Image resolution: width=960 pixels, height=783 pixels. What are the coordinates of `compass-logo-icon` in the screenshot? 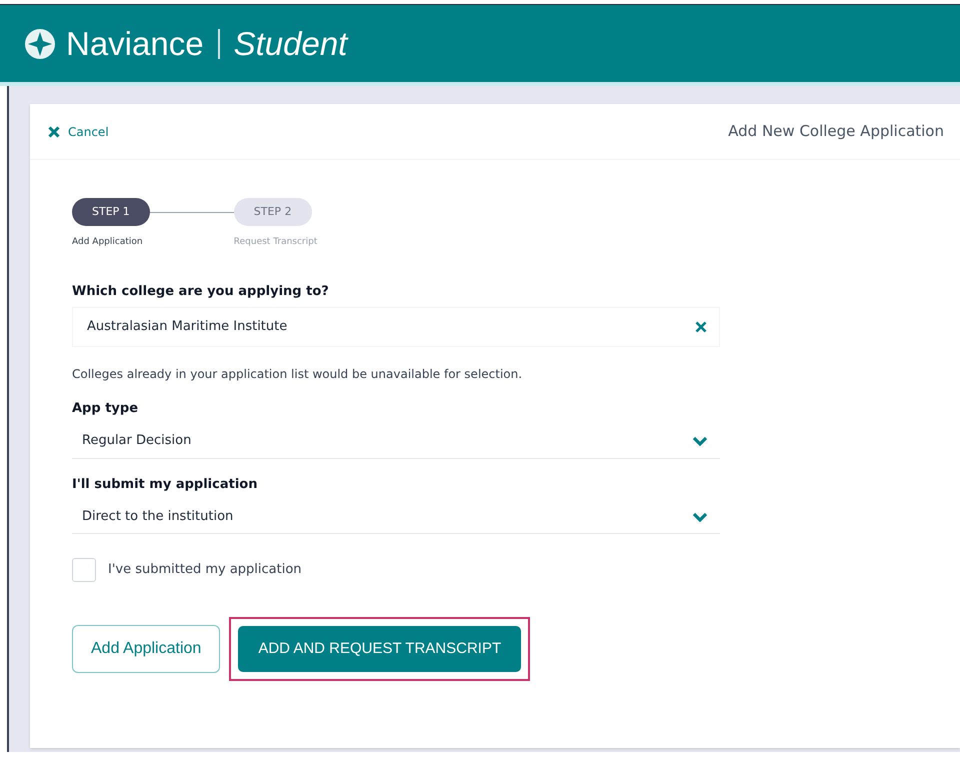 It's located at (40, 44).